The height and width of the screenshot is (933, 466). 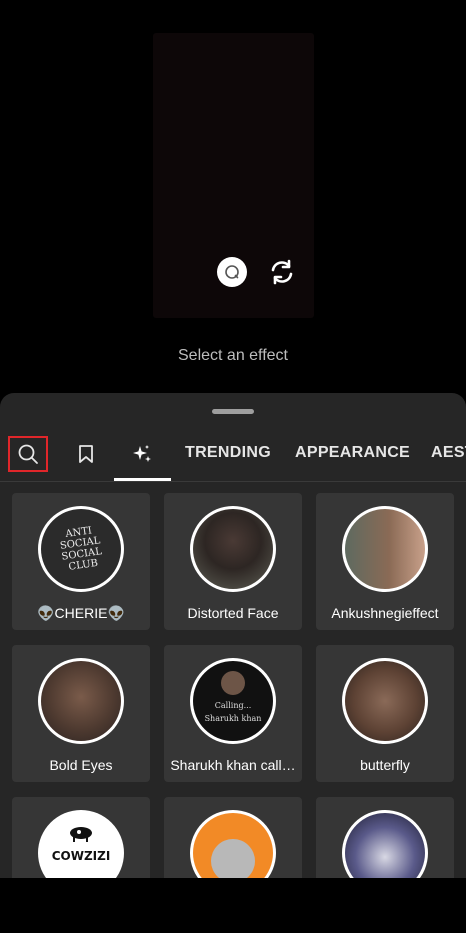 I want to click on effect-label: Distorted Face, so click(x=233, y=613).